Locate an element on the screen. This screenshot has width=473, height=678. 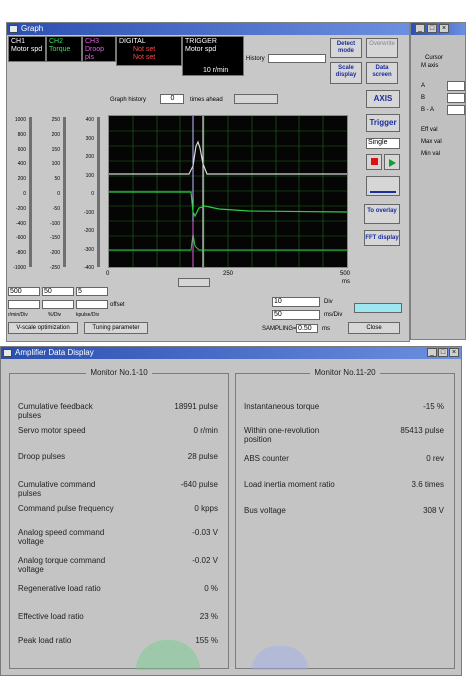
scale-ch2-tick: -200 is located at coordinates (54, 253).